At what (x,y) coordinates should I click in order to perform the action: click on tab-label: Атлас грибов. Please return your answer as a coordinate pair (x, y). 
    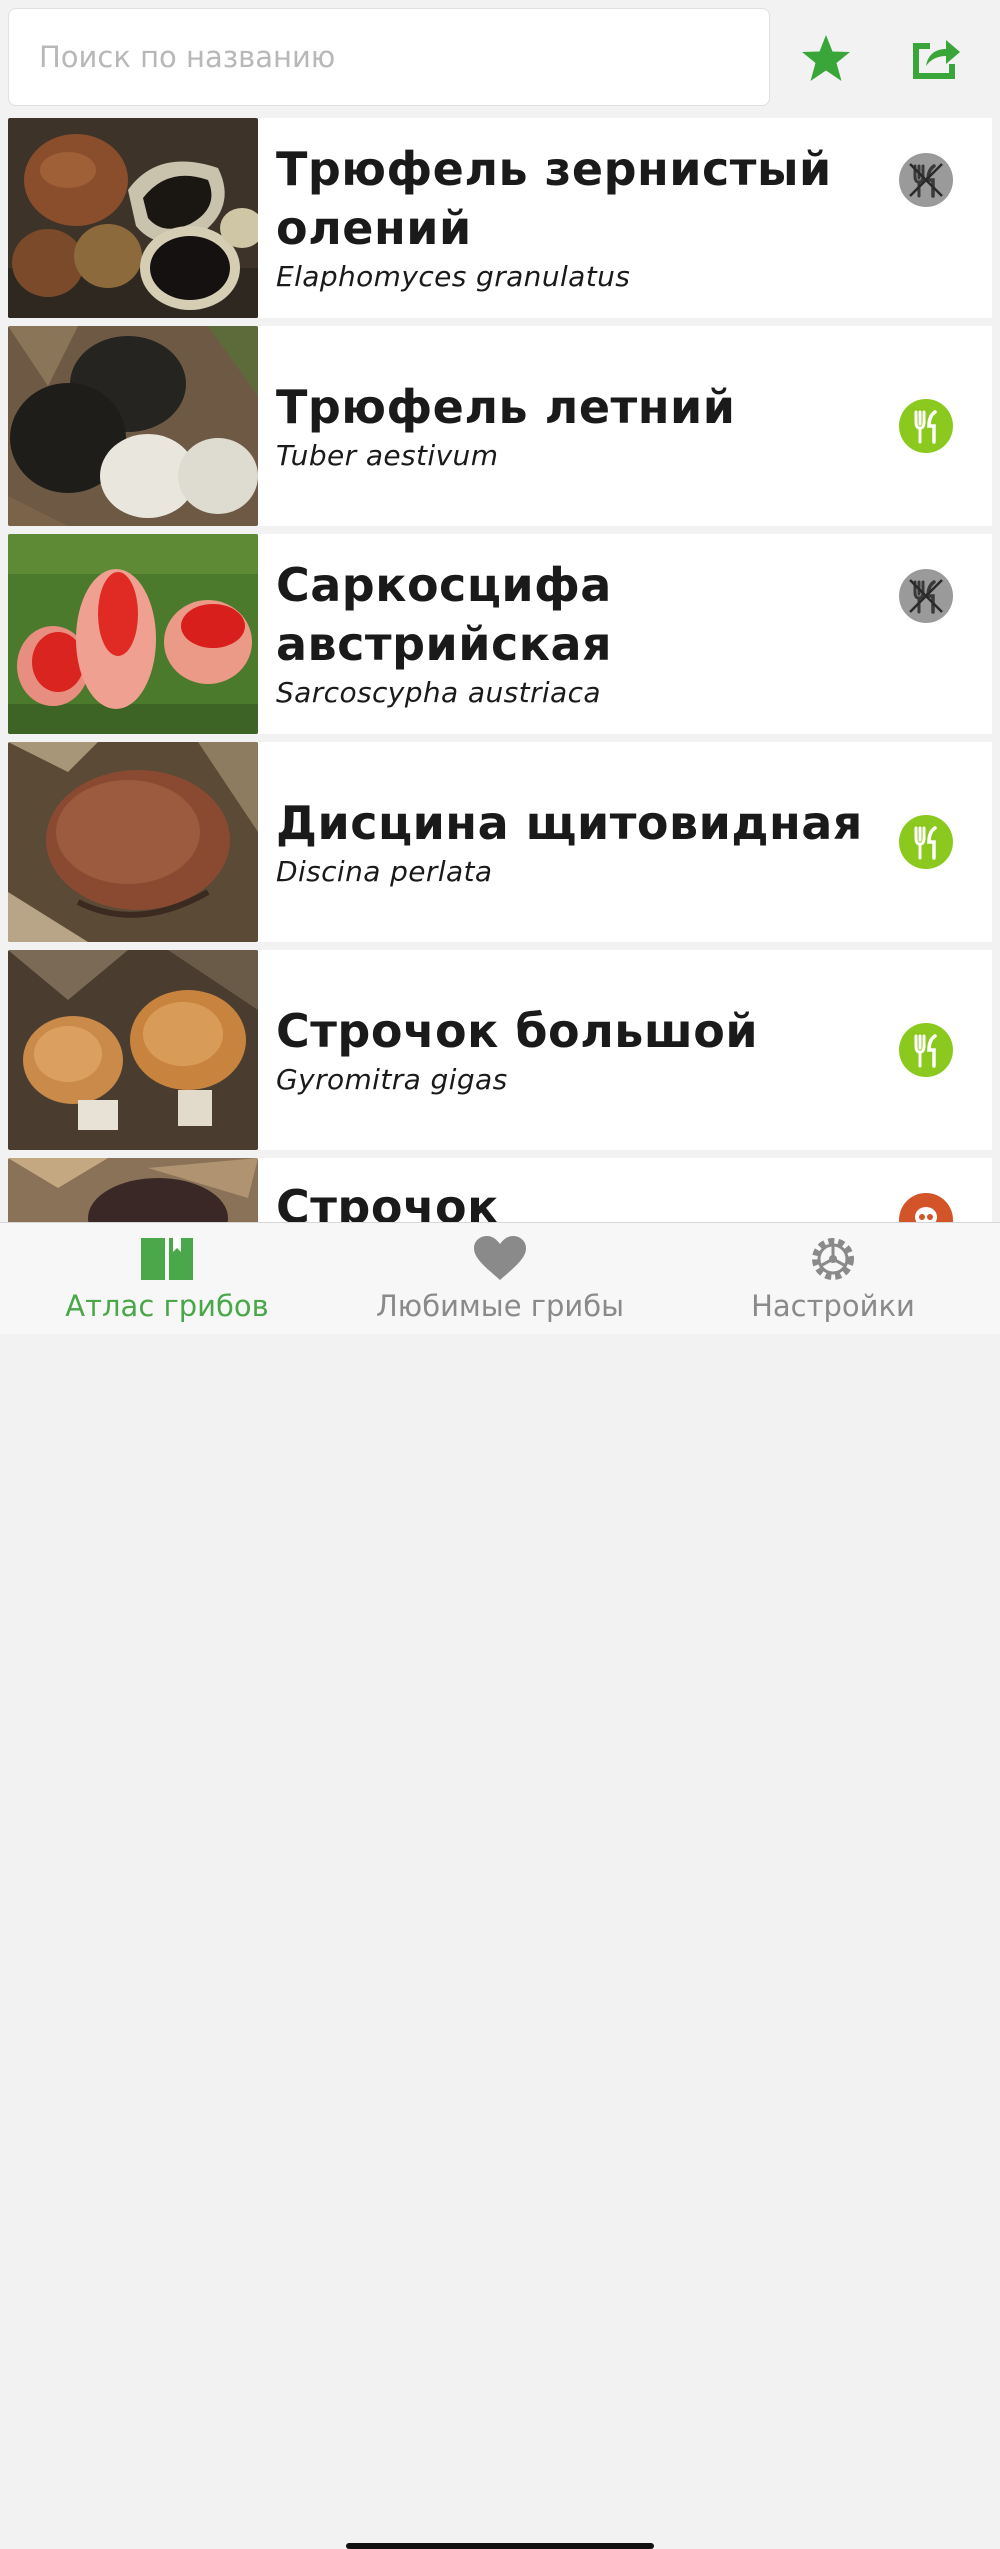
    Looking at the image, I should click on (167, 1306).